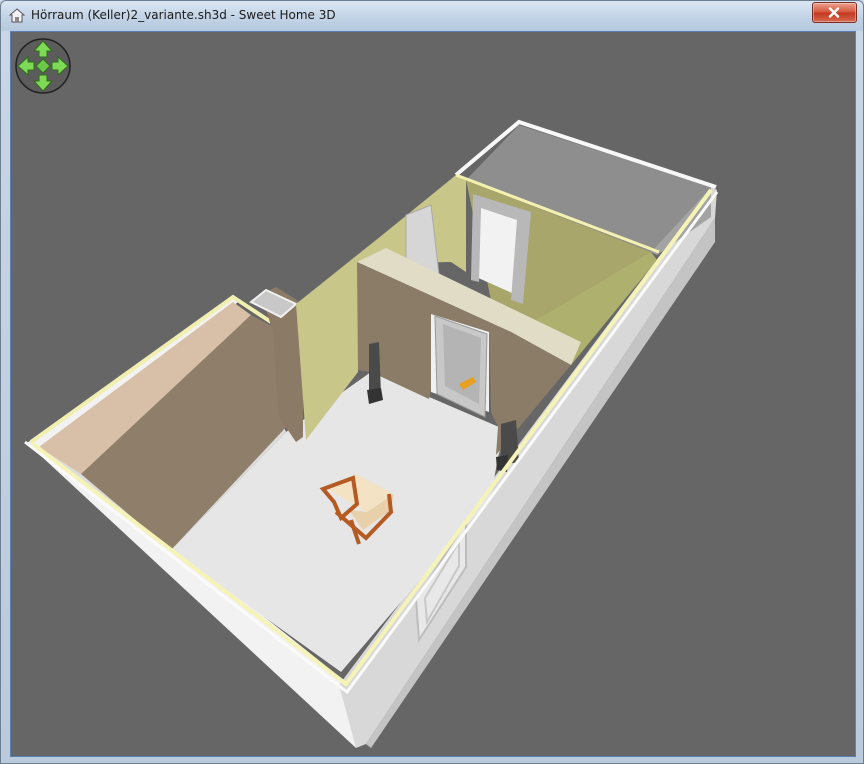  I want to click on close-button, so click(834, 12).